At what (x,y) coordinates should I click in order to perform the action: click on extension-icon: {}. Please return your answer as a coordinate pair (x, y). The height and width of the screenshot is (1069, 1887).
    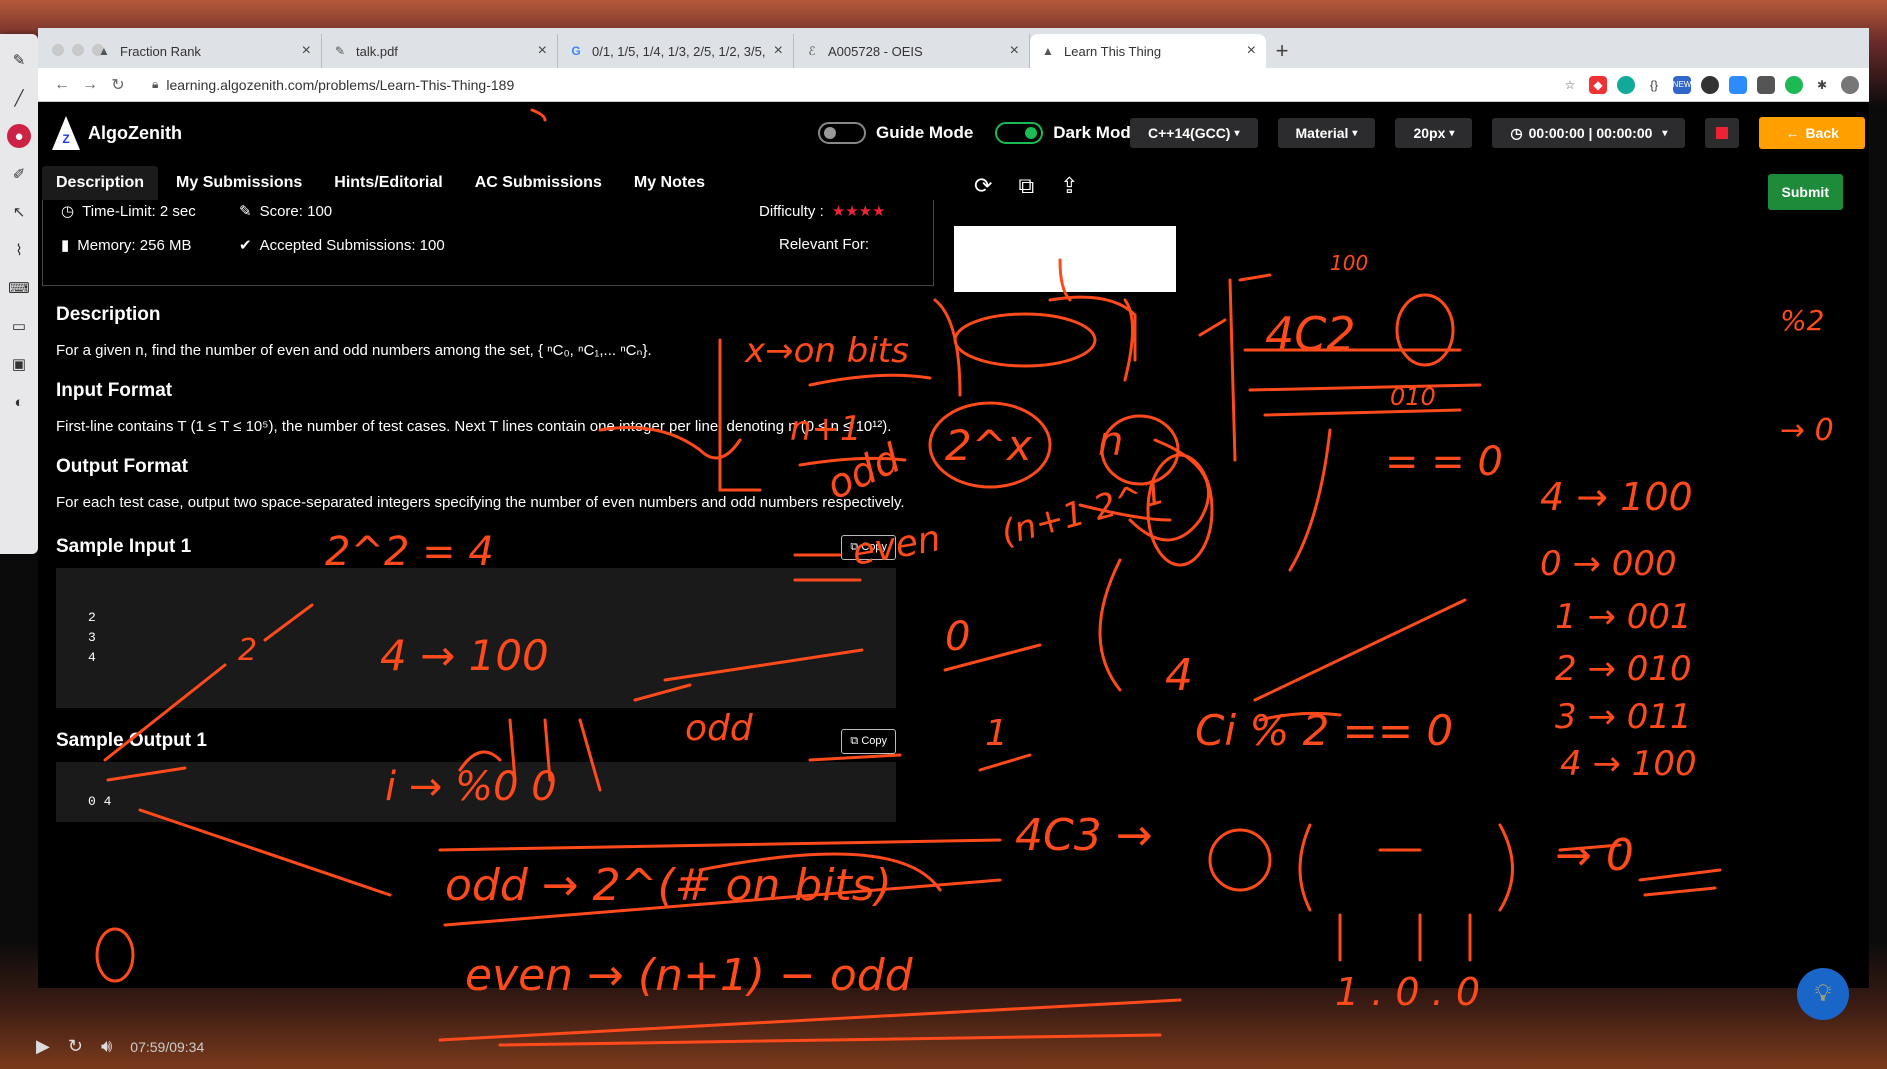
    Looking at the image, I should click on (1654, 85).